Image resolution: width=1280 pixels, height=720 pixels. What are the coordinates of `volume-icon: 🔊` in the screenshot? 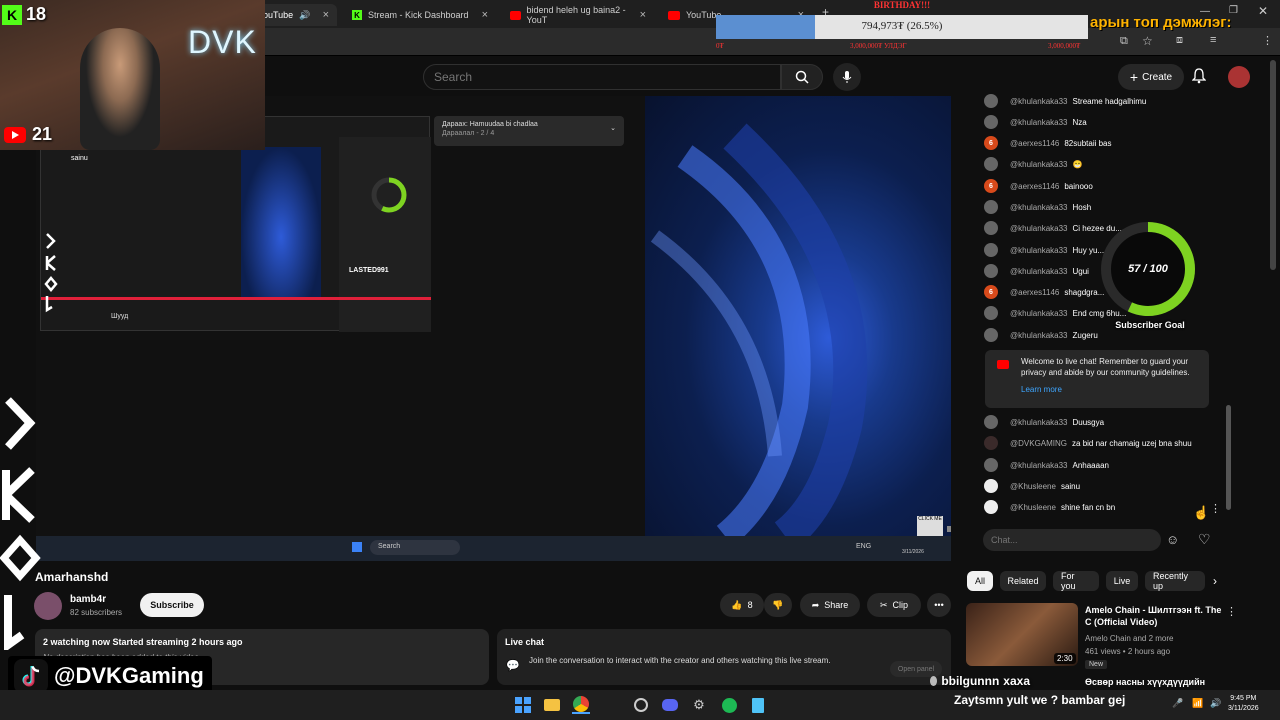 It's located at (1215, 703).